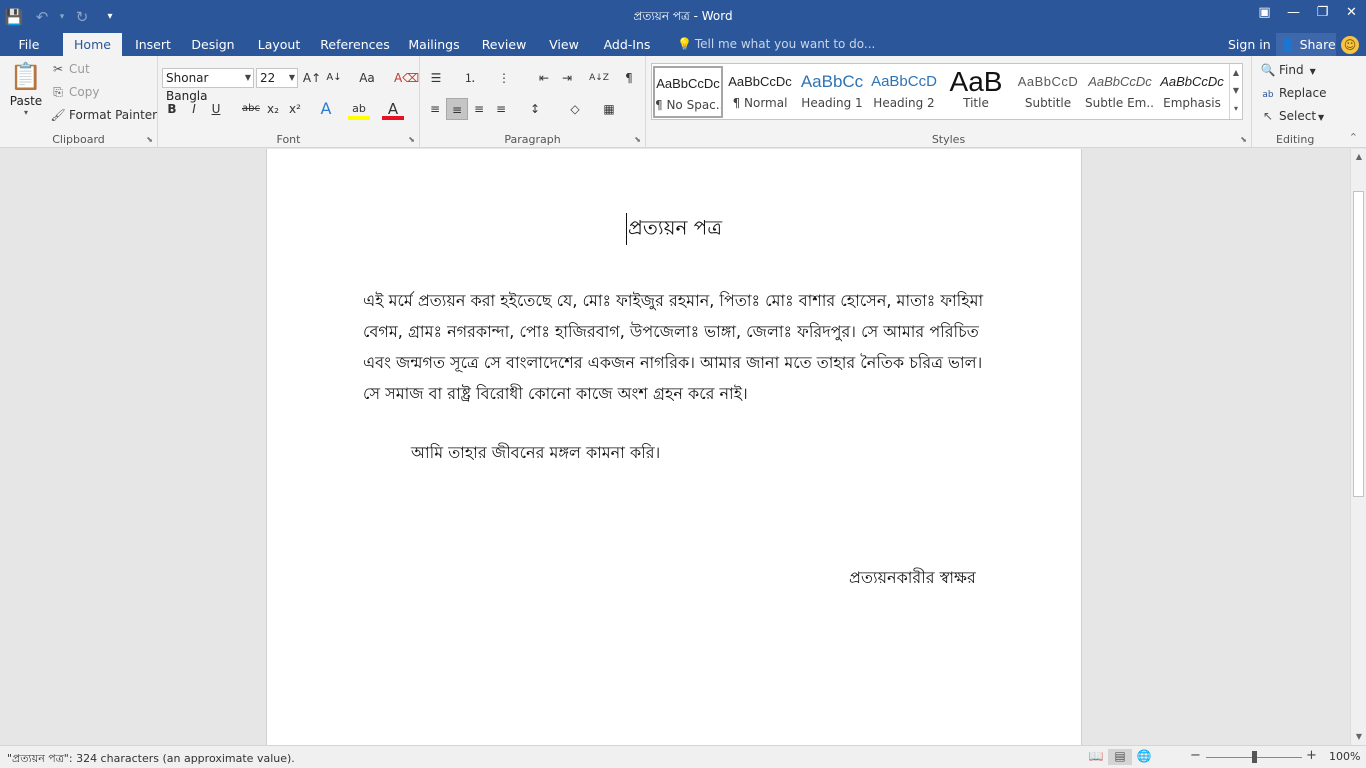 This screenshot has height=768, width=1366. Describe the element at coordinates (504, 78) in the screenshot. I see `multilevel-list-button: ⋮` at that location.